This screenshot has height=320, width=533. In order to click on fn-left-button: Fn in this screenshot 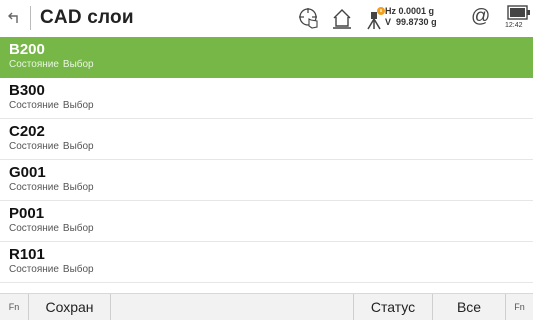, I will do `click(14, 307)`.